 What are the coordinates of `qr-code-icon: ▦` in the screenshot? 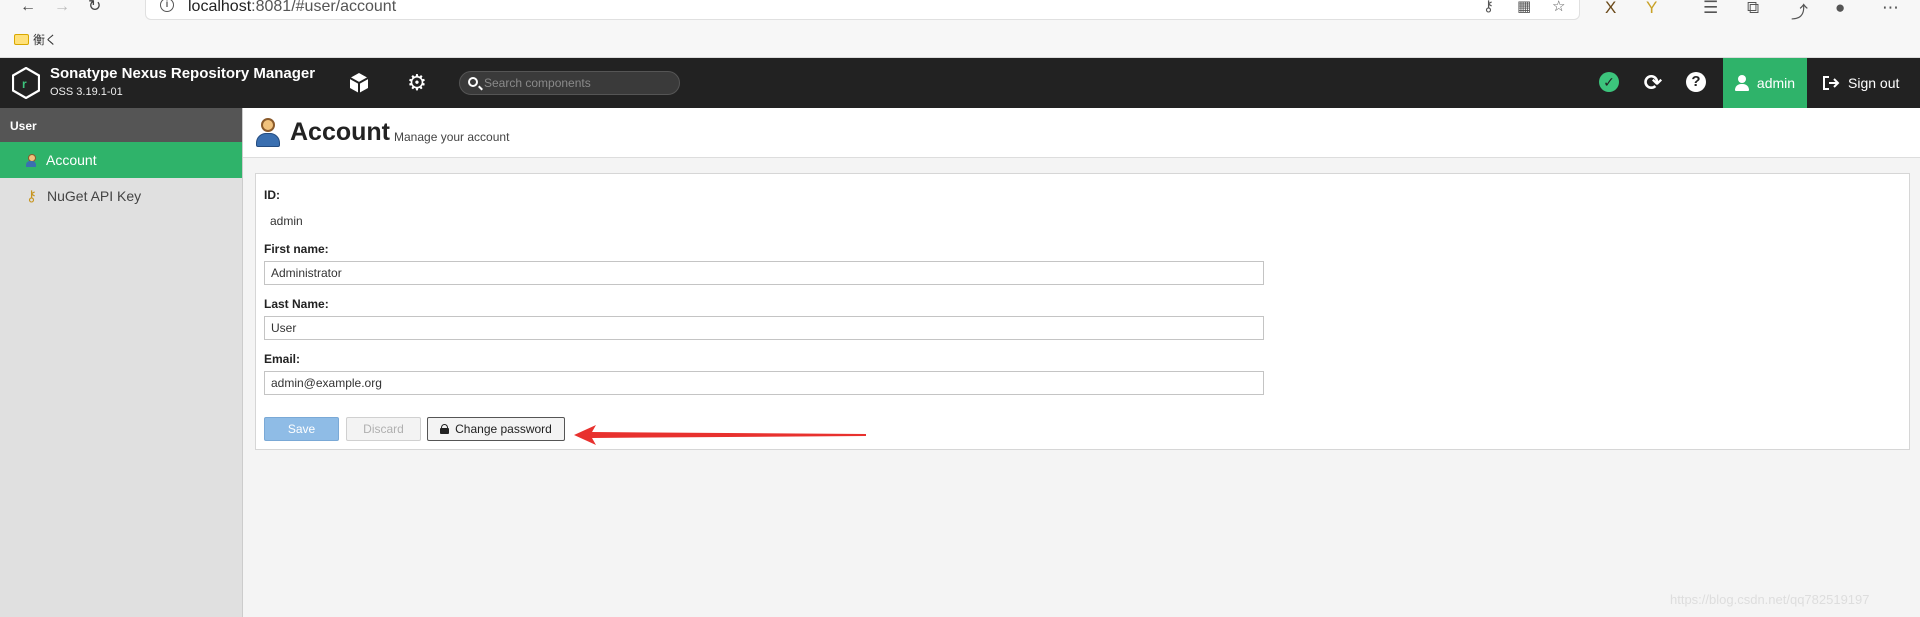 It's located at (1524, 7).